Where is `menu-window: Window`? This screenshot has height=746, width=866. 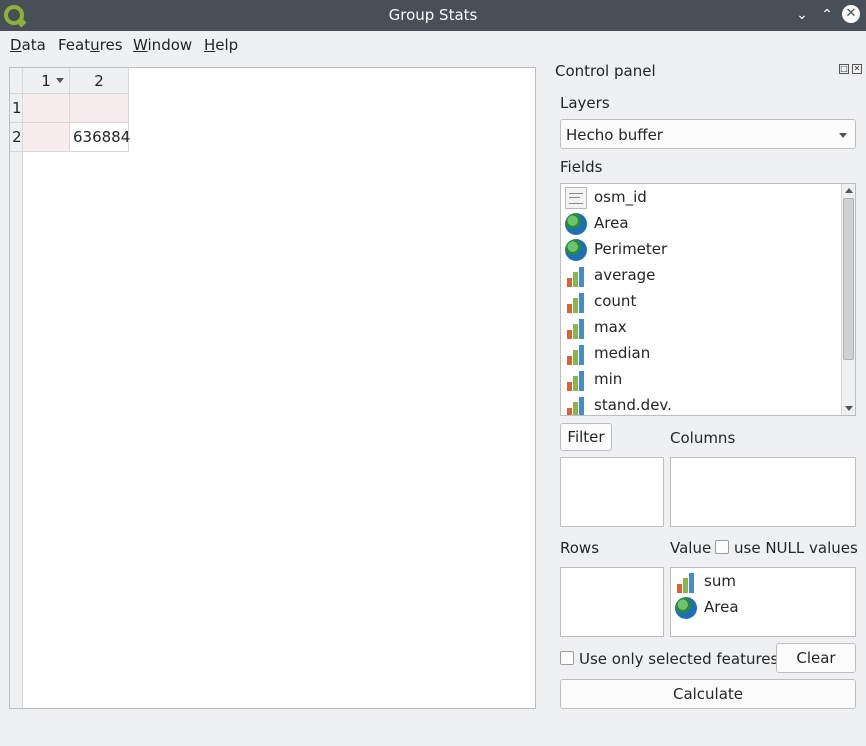 menu-window: Window is located at coordinates (162, 45).